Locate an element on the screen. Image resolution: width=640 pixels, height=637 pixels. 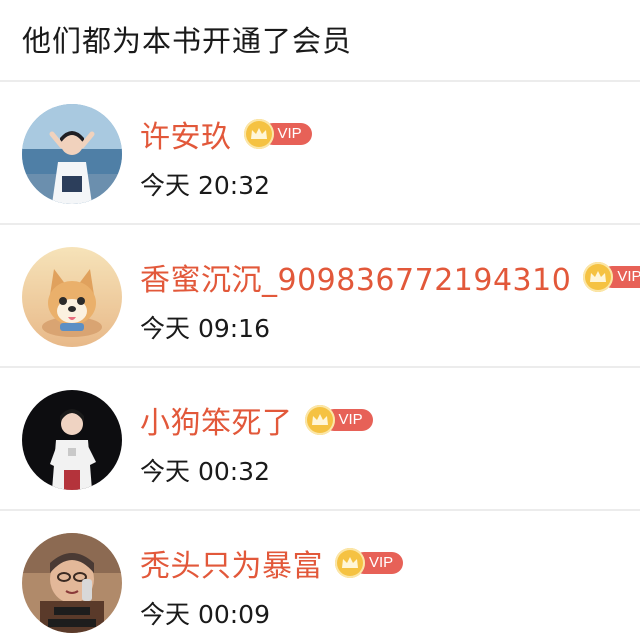
join-time: 今天 00:32 is located at coordinates (205, 471).